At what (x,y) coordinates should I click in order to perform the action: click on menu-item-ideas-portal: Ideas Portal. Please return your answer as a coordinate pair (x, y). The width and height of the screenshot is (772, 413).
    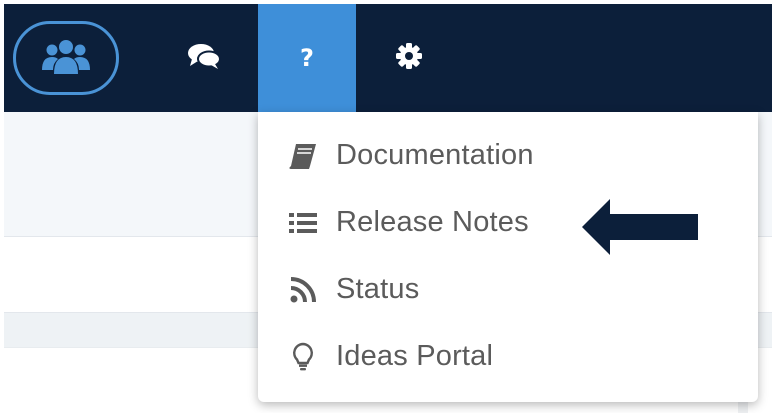
    Looking at the image, I should click on (508, 356).